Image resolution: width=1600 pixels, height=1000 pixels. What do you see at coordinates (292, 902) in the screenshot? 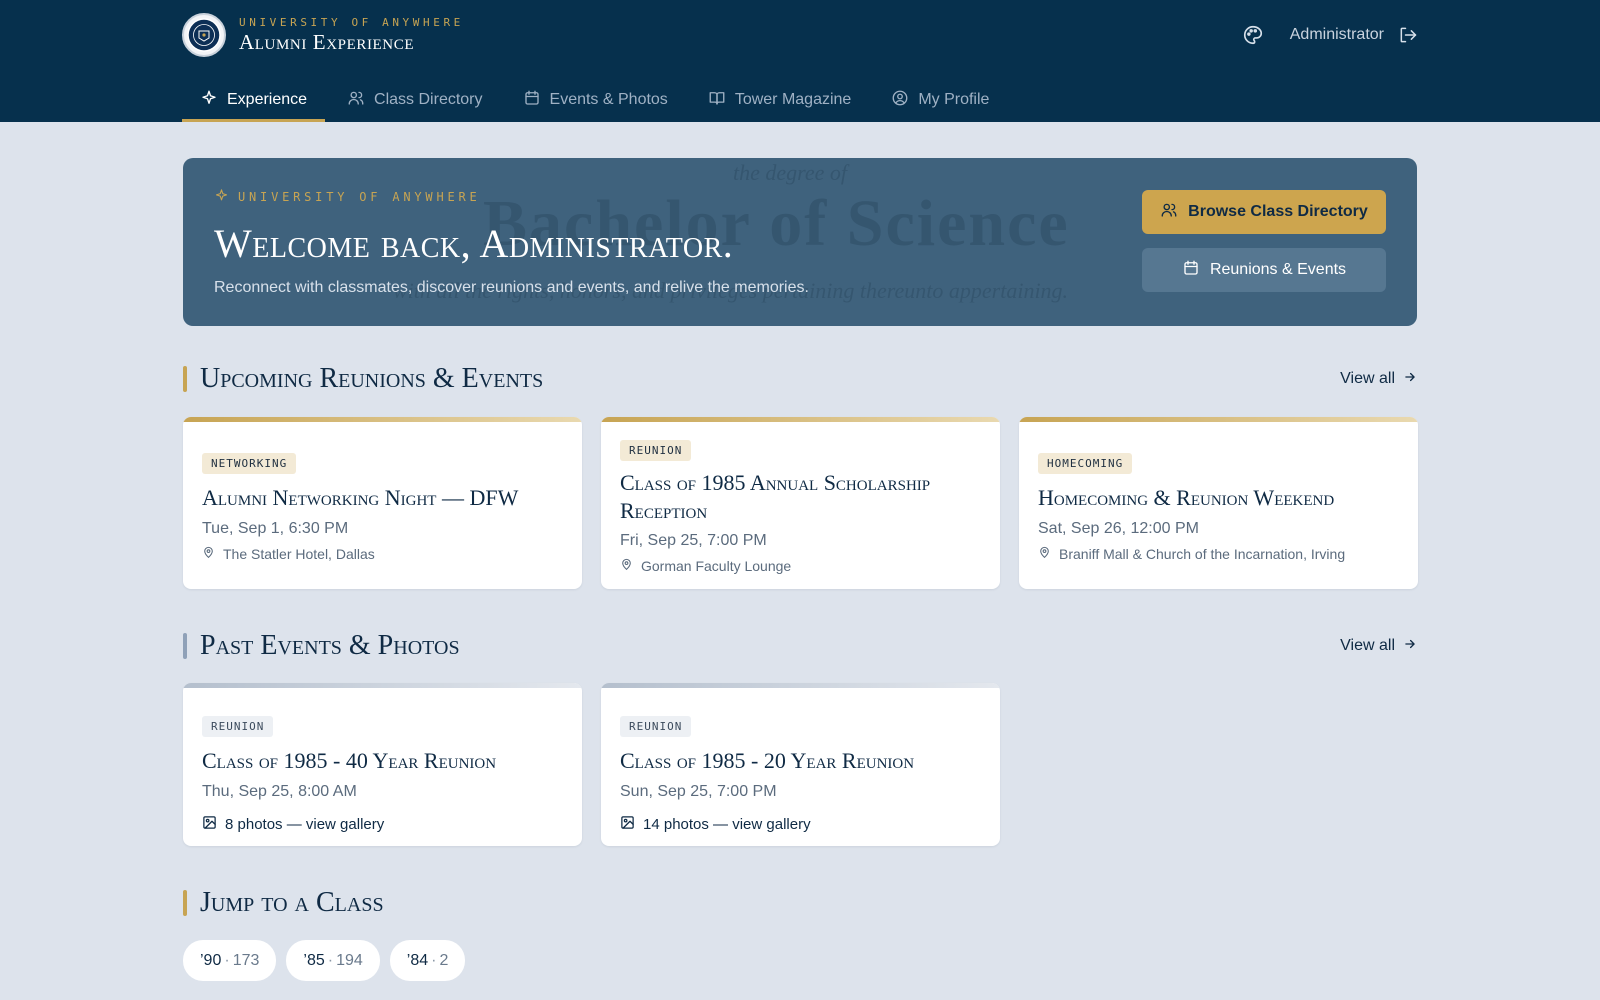
I see `section-title: Jump to a Class` at bounding box center [292, 902].